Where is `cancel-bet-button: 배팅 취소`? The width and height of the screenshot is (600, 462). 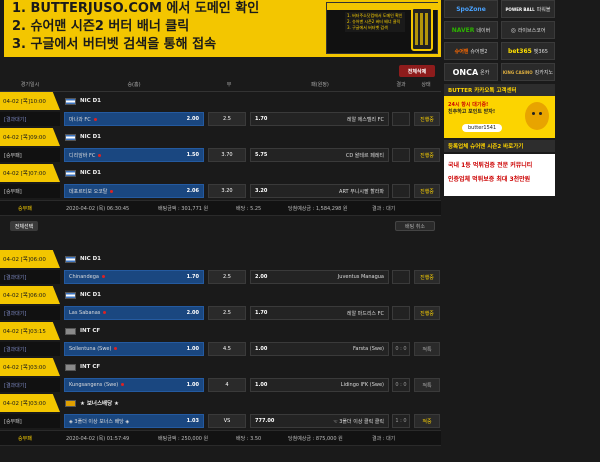
cancel-bet-button: 배팅 취소 is located at coordinates (415, 226).